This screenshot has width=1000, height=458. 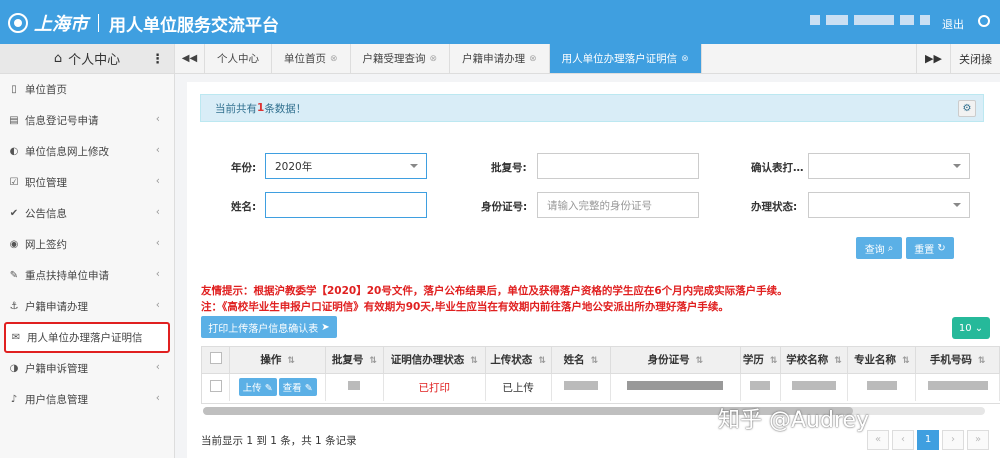 I want to click on column-header: 操作 ⇅, so click(x=278, y=360).